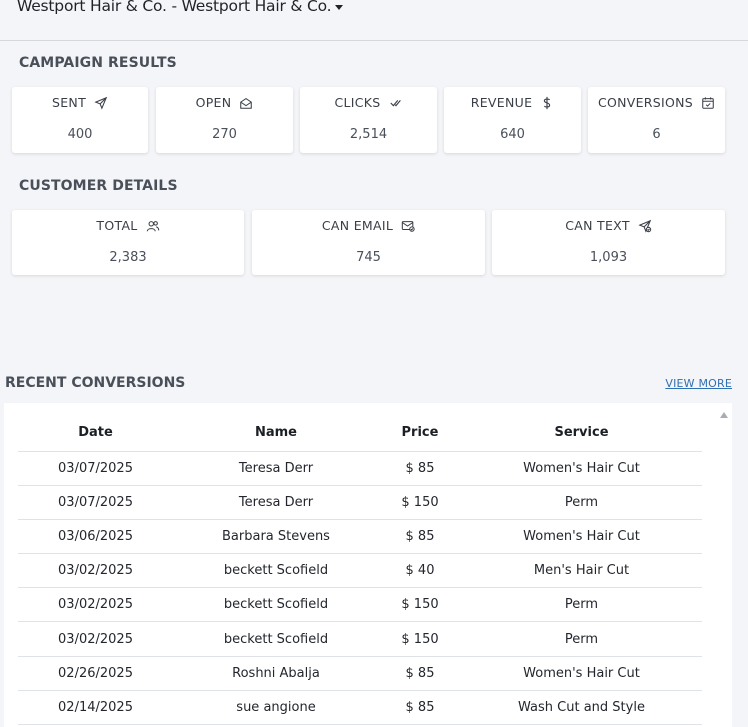 This screenshot has height=727, width=748. Describe the element at coordinates (95, 537) in the screenshot. I see `cell-date: 03/06/2025` at that location.